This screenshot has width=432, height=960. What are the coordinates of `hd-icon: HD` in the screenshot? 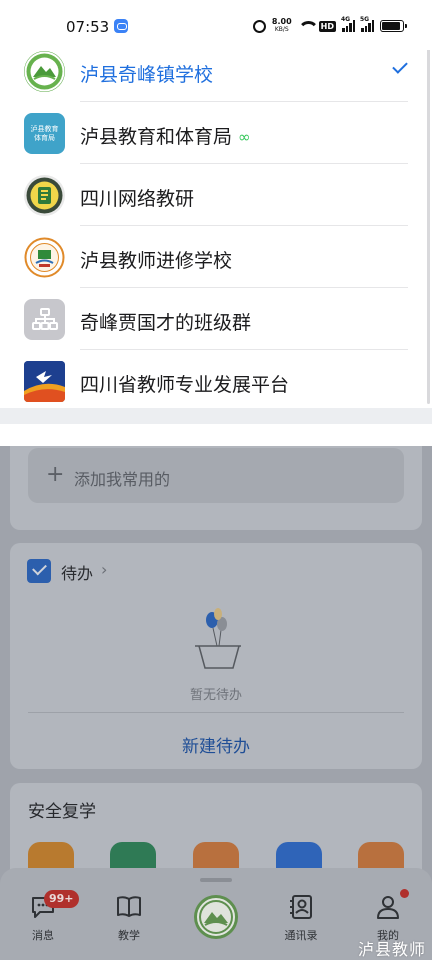 It's located at (327, 26).